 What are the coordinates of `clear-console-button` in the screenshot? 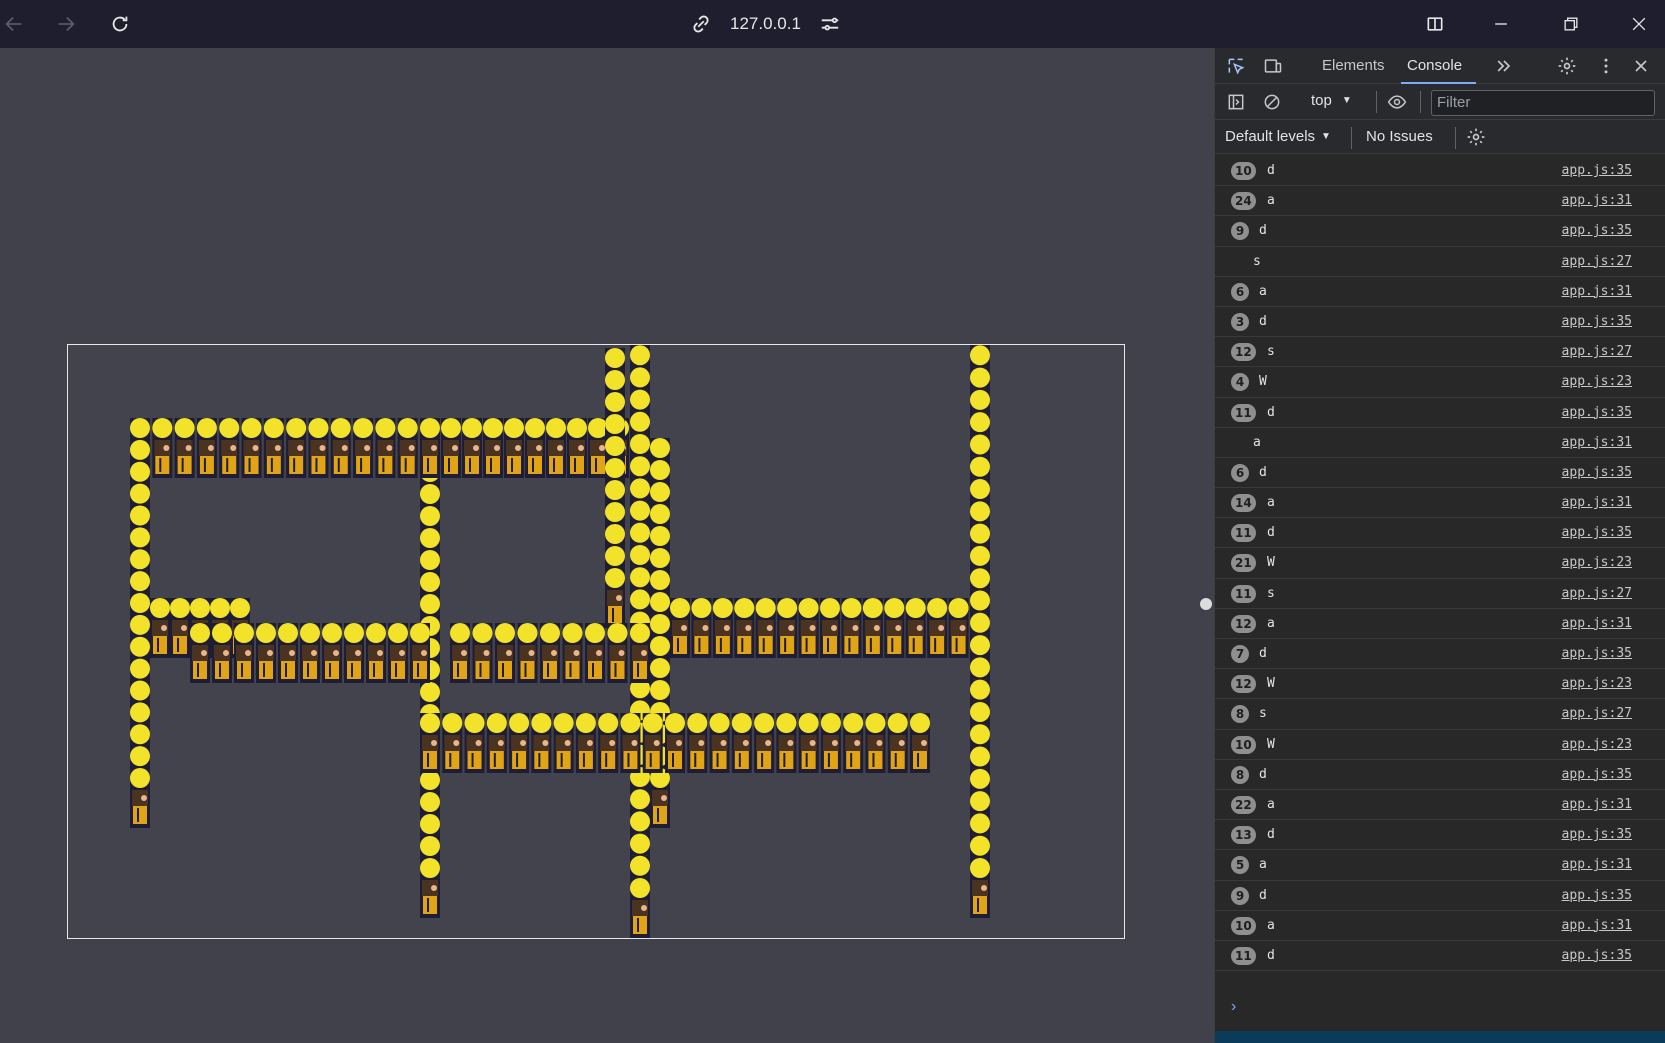 It's located at (1272, 102).